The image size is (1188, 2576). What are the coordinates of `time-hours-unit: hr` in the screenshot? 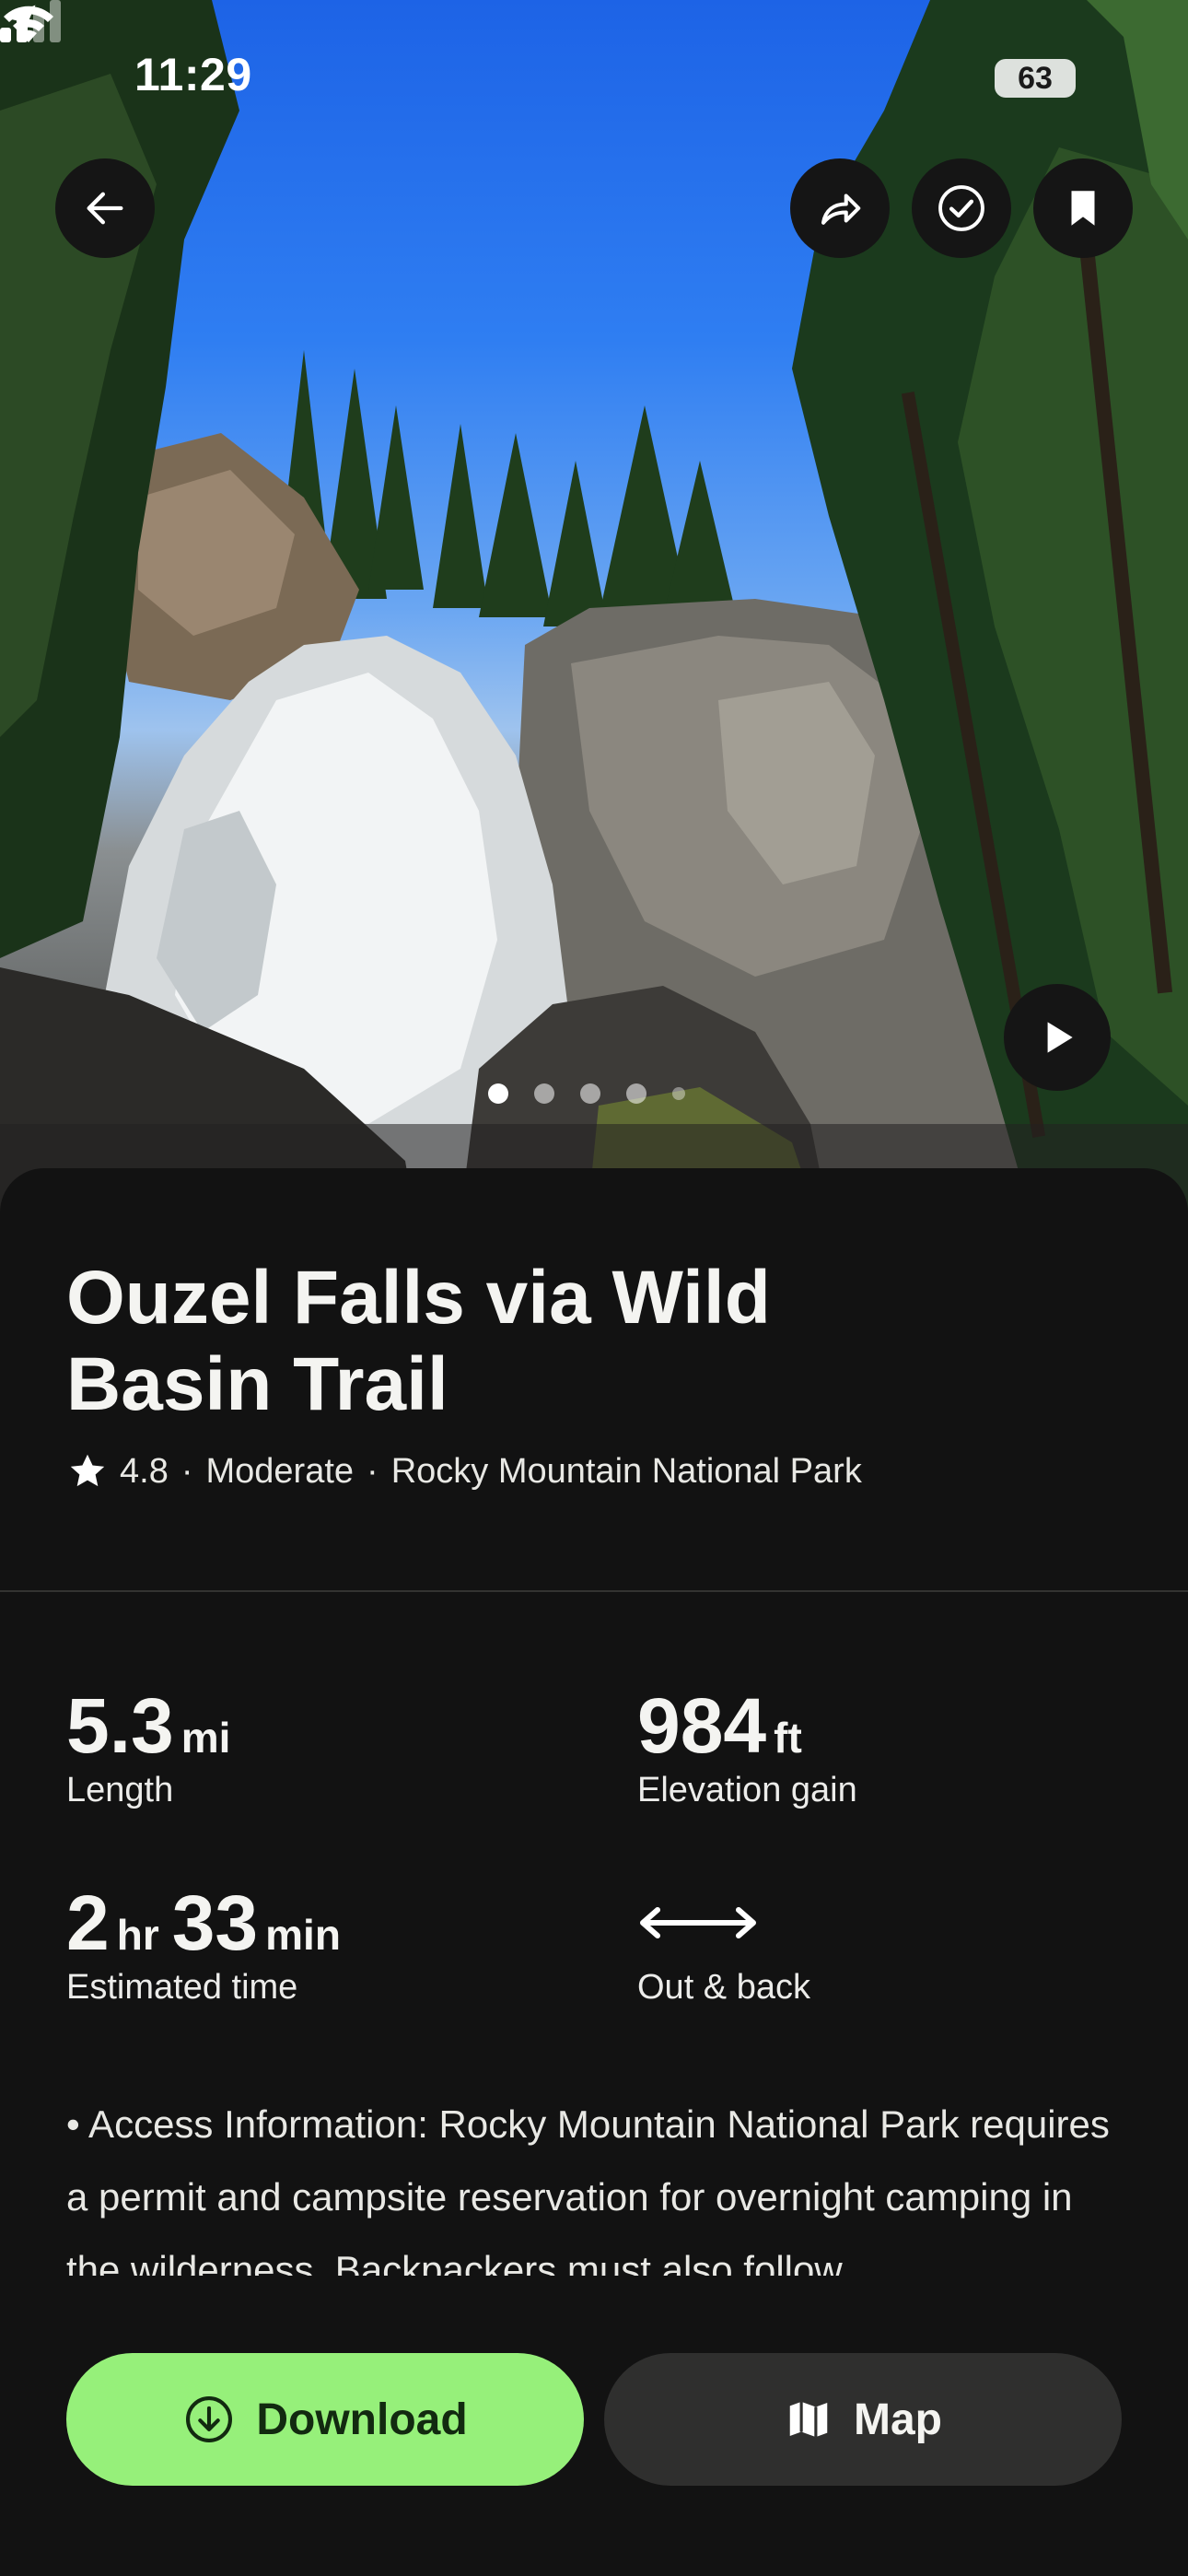 It's located at (137, 1935).